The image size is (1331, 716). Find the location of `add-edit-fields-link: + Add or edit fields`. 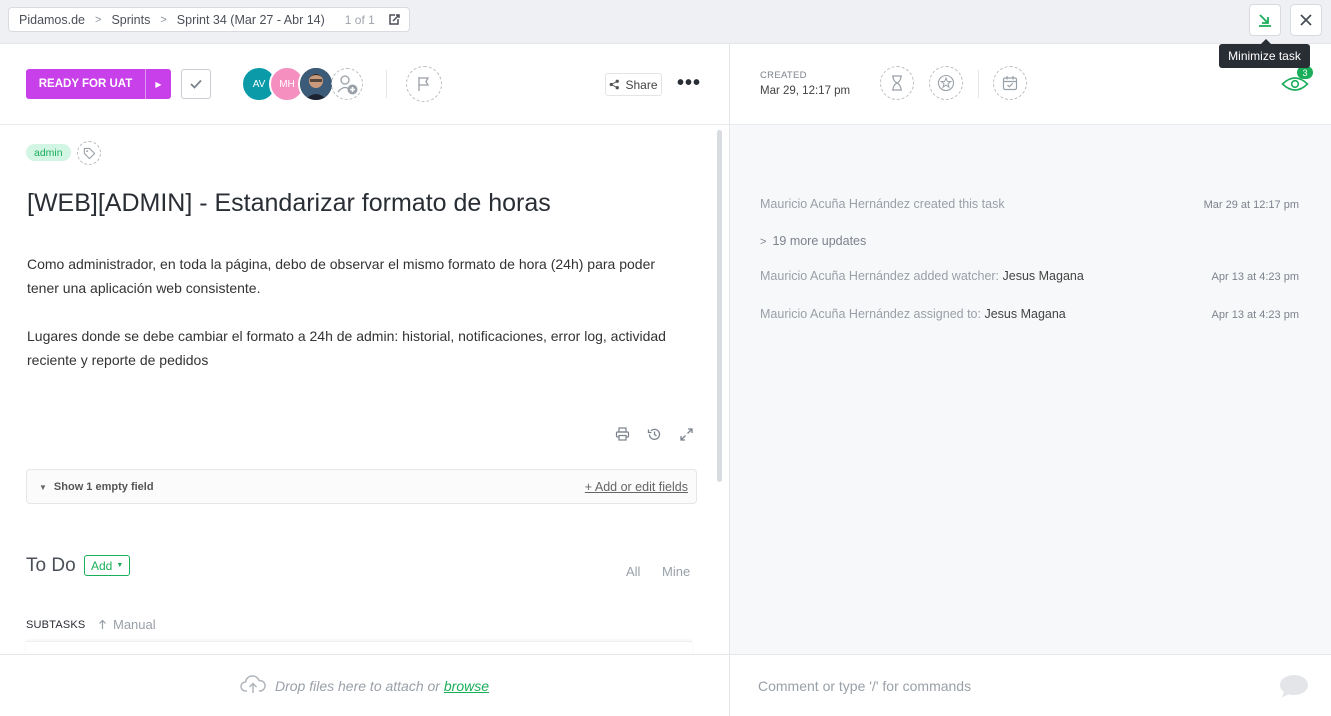

add-edit-fields-link: + Add or edit fields is located at coordinates (636, 487).